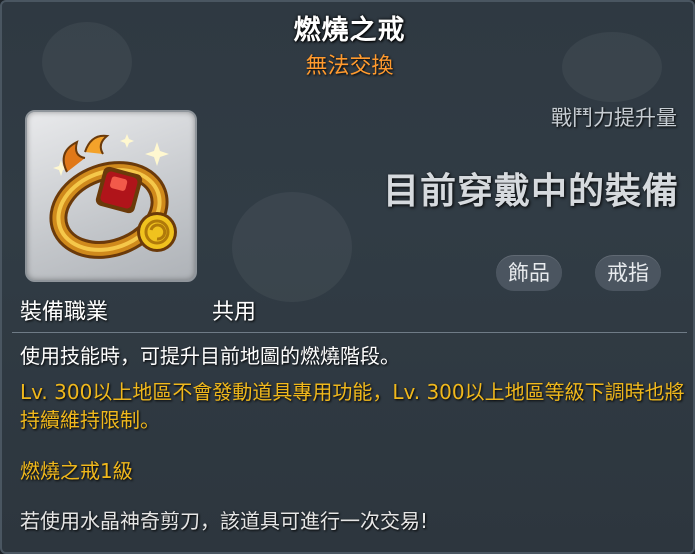 The height and width of the screenshot is (554, 695). I want to click on combat-power-label: 戰鬥力提升量, so click(614, 118).